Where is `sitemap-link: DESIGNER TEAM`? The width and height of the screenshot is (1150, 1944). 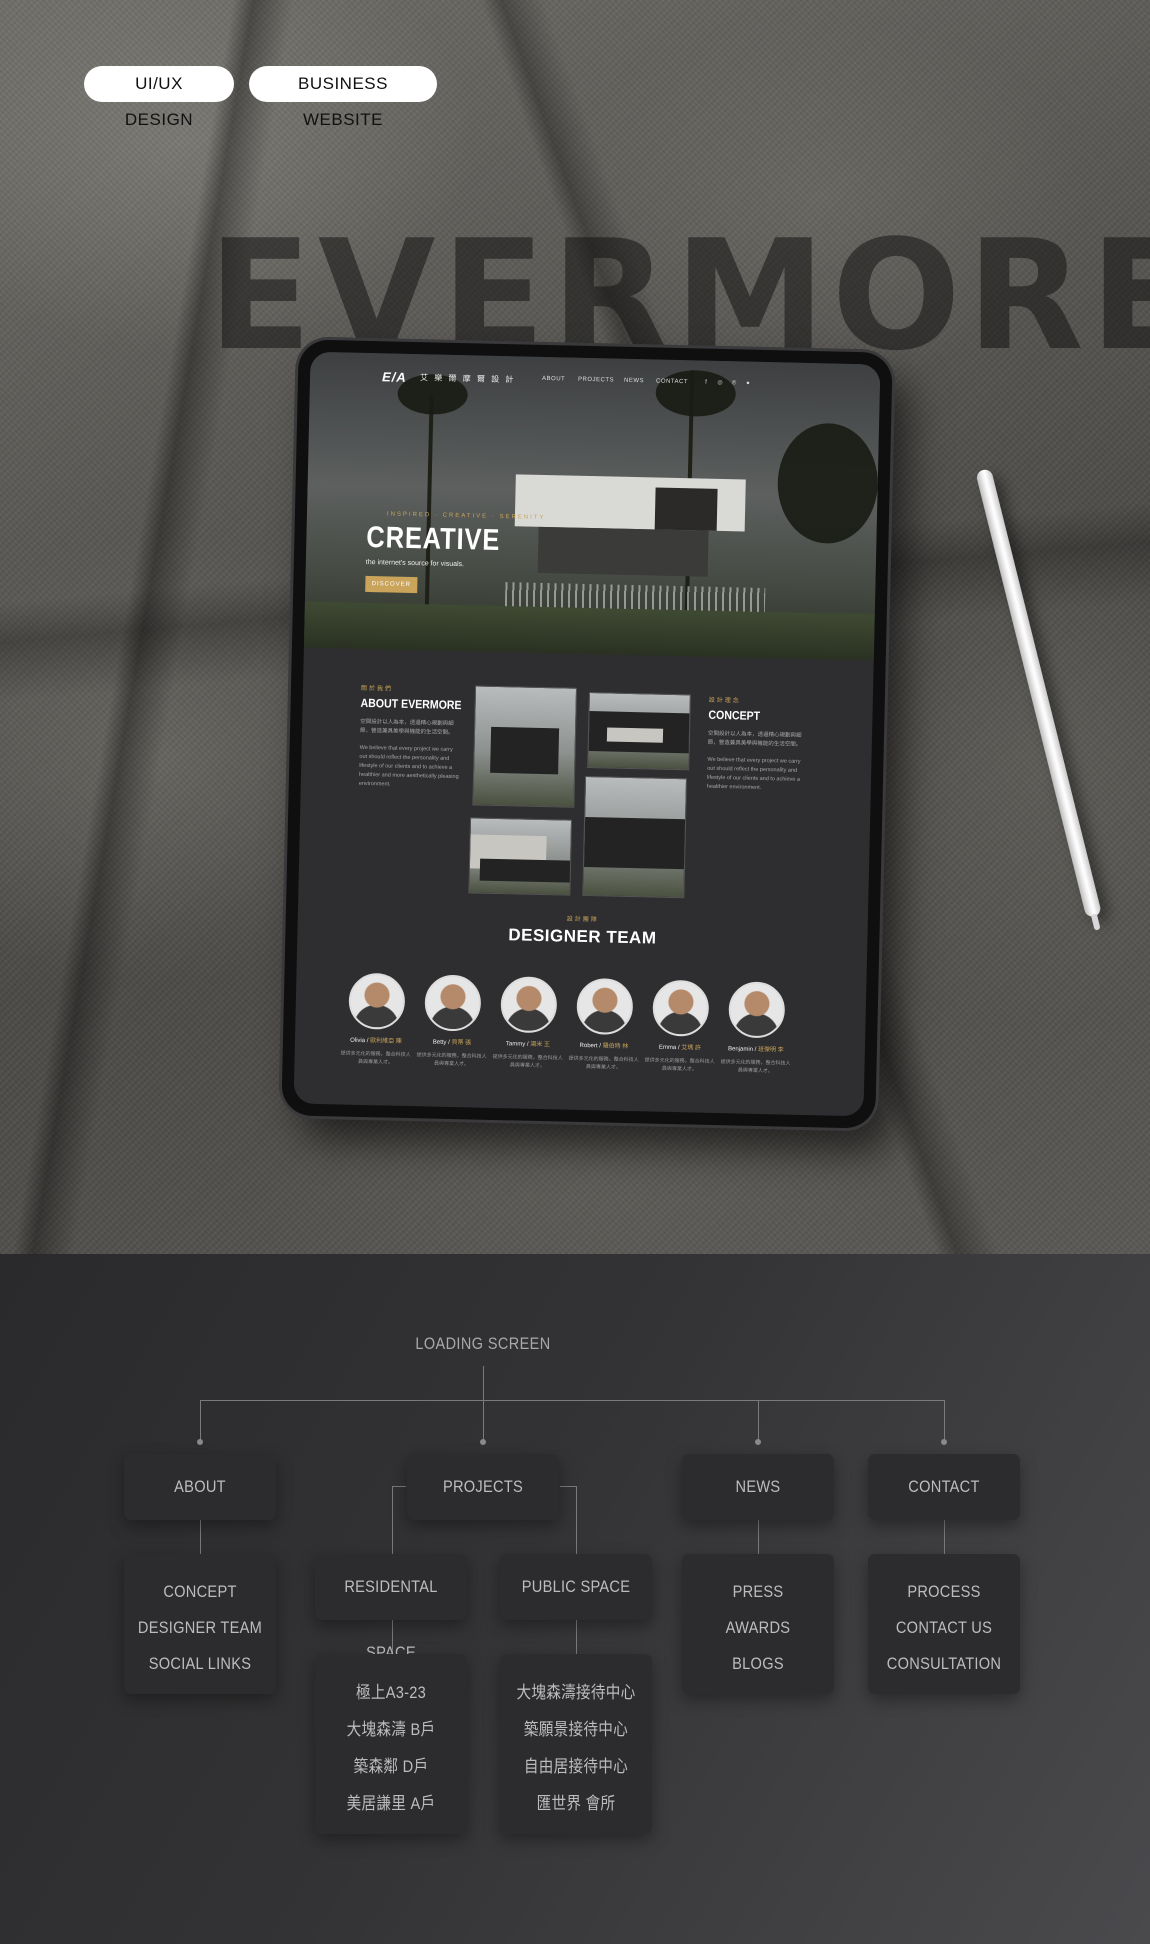
sitemap-link: DESIGNER TEAM is located at coordinates (200, 1628).